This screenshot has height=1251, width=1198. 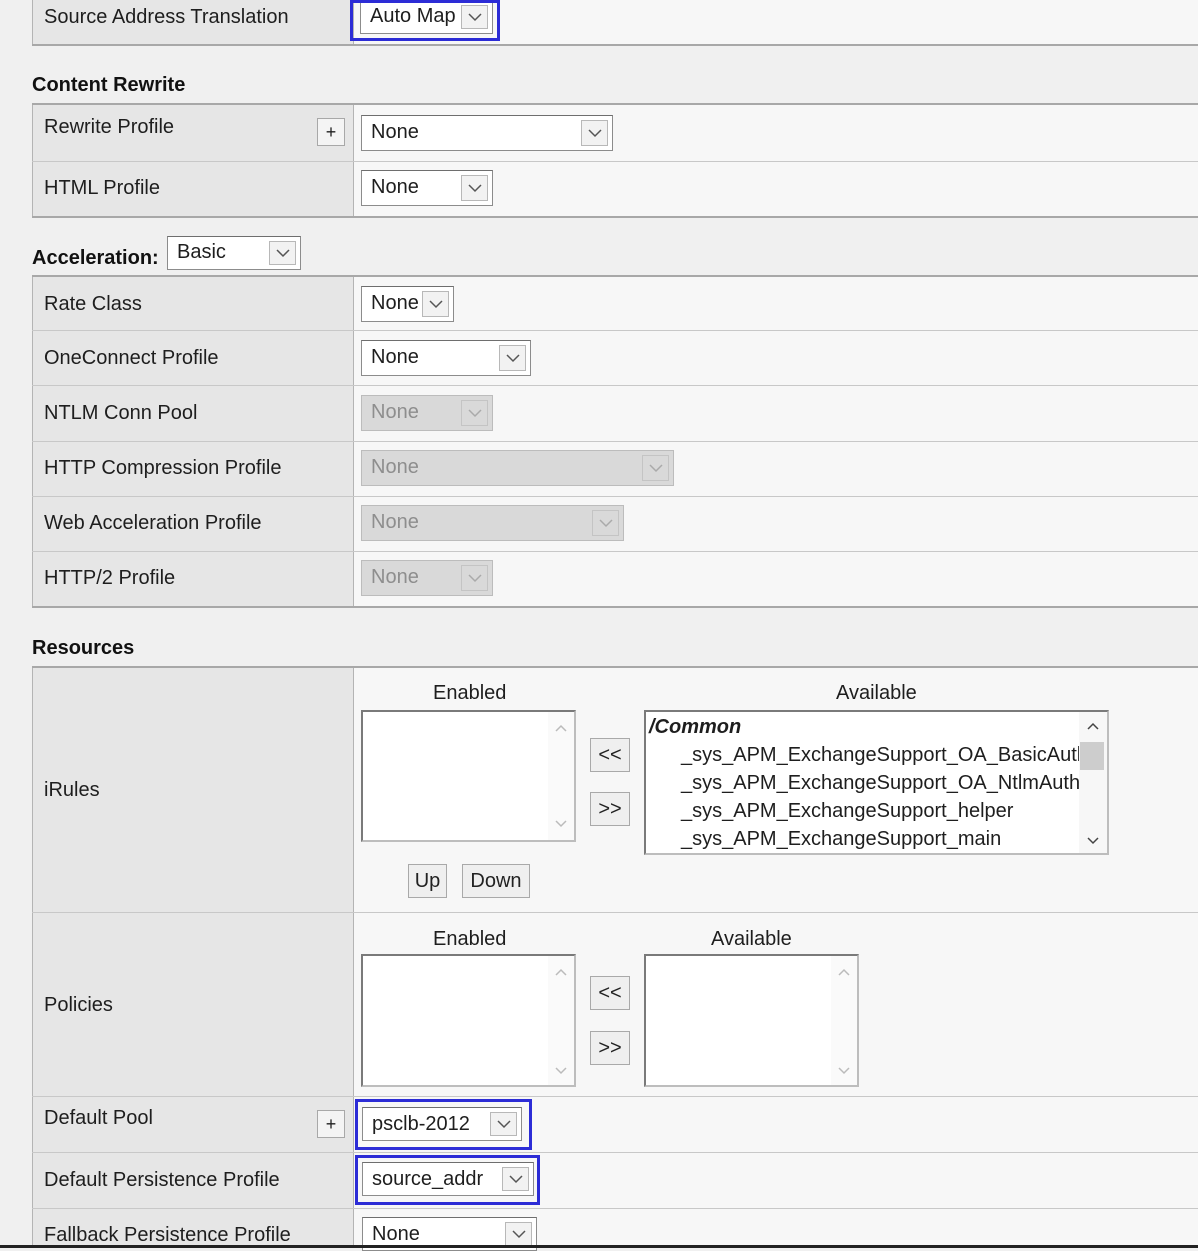 I want to click on http2-profile-label: HTTP/2 Profile, so click(x=110, y=578).